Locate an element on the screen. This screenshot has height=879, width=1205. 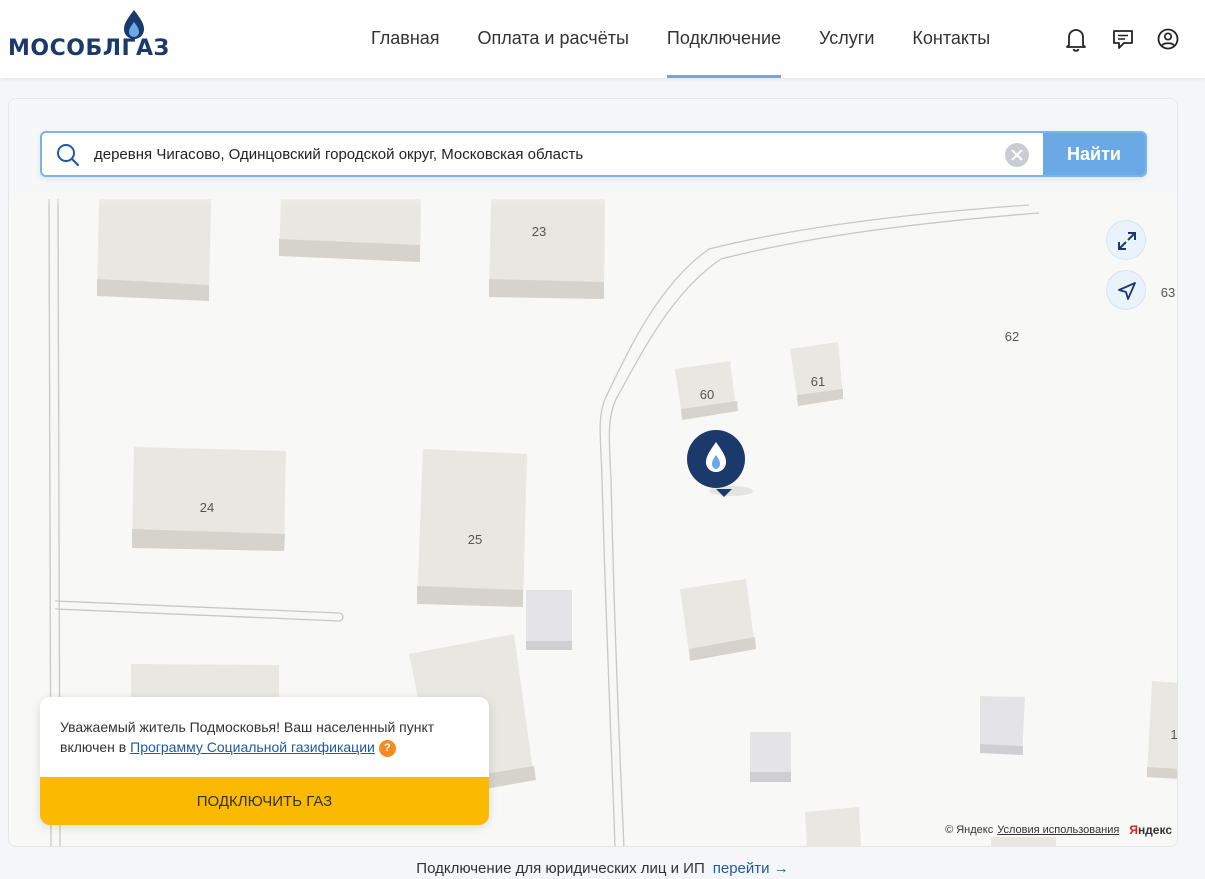
yandex-logo: Яндекс is located at coordinates (1150, 830).